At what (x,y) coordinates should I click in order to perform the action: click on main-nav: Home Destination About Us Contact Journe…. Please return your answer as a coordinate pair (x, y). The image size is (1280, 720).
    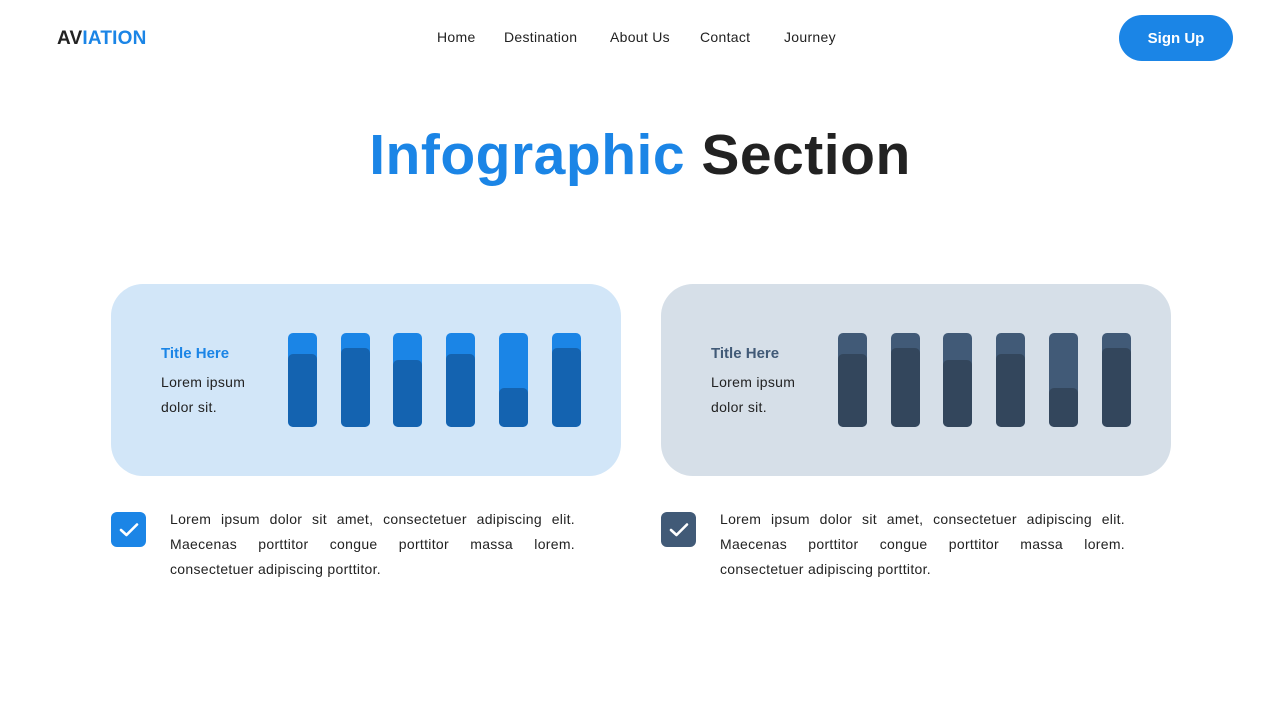
    Looking at the image, I should click on (640, 39).